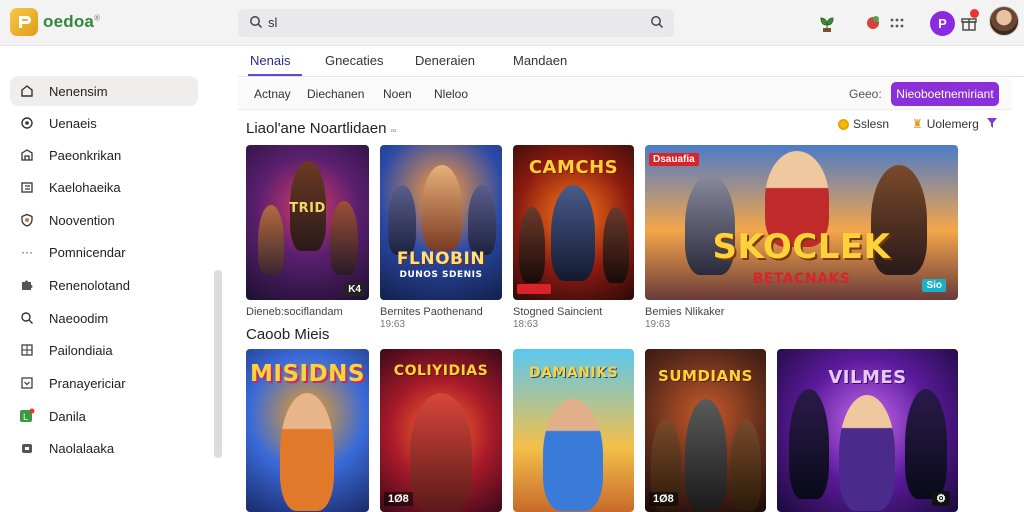  I want to click on sidebar-item-label: Uenaeis, so click(73, 123).